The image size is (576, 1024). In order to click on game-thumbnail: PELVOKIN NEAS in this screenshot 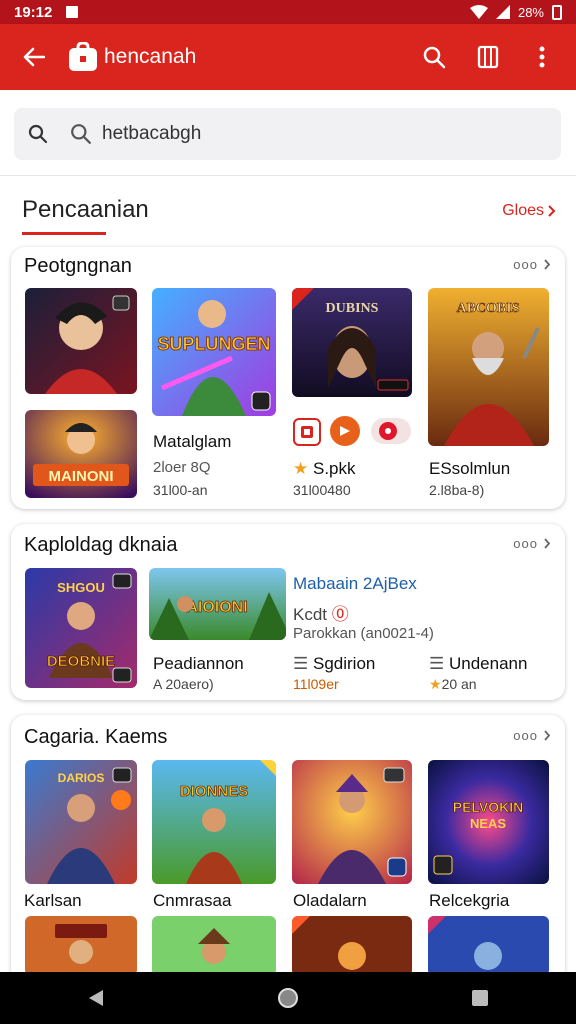, I will do `click(488, 822)`.